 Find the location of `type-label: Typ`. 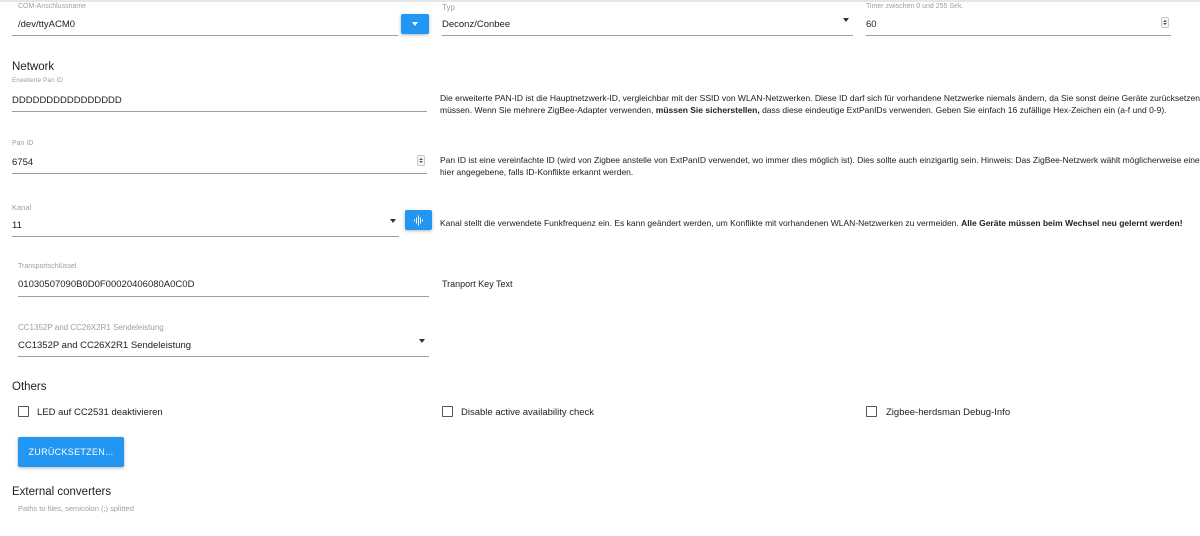

type-label: Typ is located at coordinates (448, 7).